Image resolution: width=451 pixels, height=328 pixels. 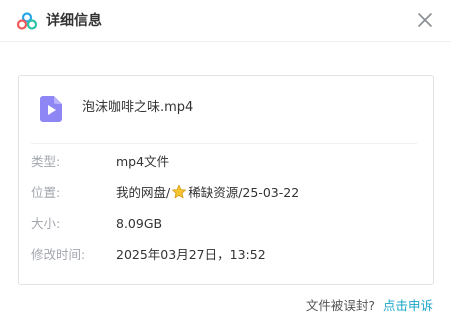 What do you see at coordinates (226, 224) in the screenshot?
I see `detail-row-size: 大小: 8.09GB` at bounding box center [226, 224].